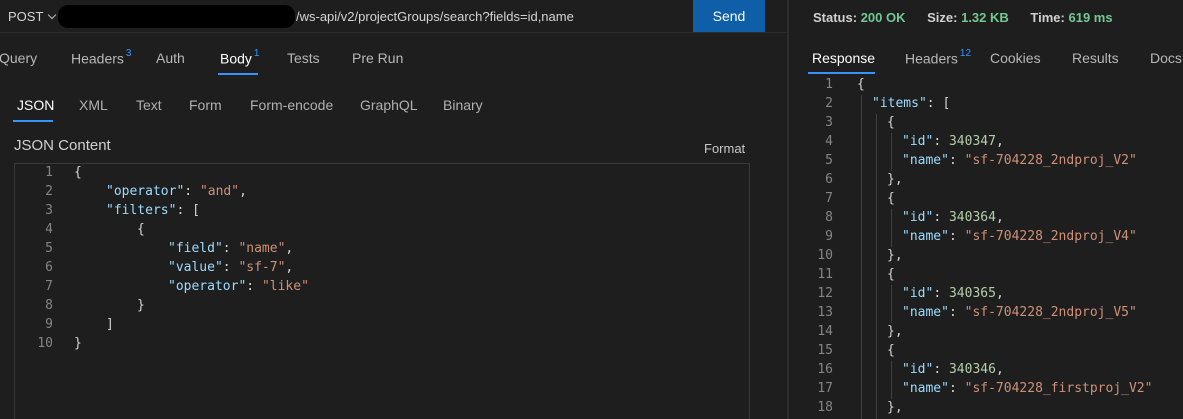  What do you see at coordinates (110, 324) in the screenshot?
I see `code-text: ]` at bounding box center [110, 324].